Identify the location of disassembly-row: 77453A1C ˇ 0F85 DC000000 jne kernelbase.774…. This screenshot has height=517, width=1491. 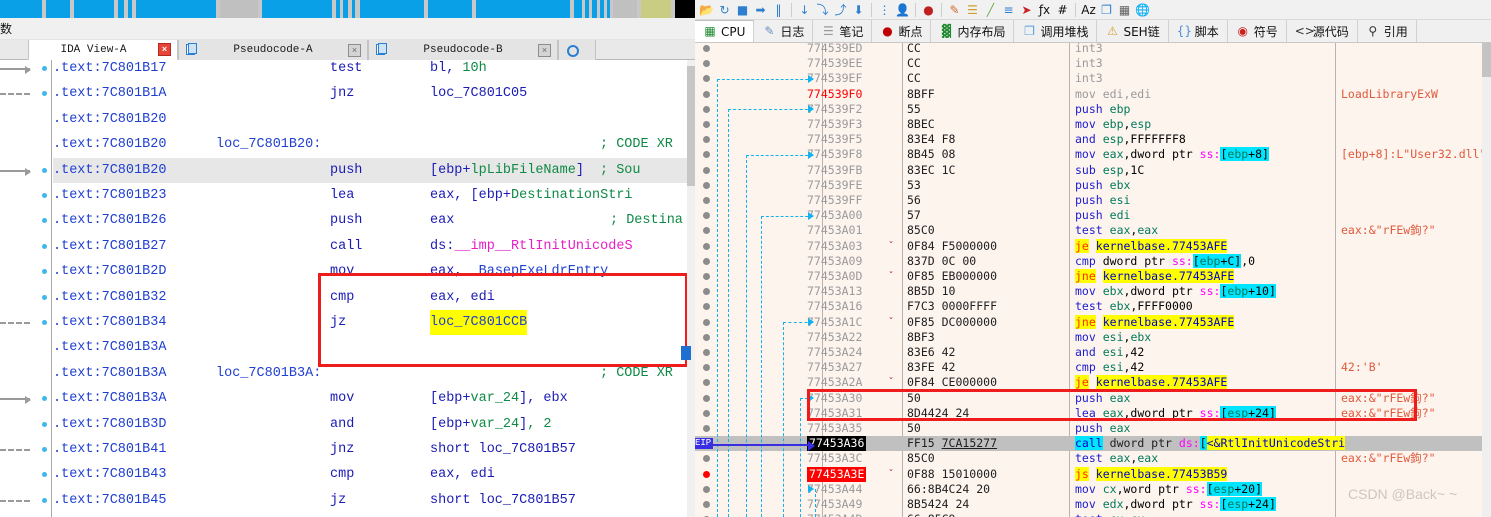
(1093, 322).